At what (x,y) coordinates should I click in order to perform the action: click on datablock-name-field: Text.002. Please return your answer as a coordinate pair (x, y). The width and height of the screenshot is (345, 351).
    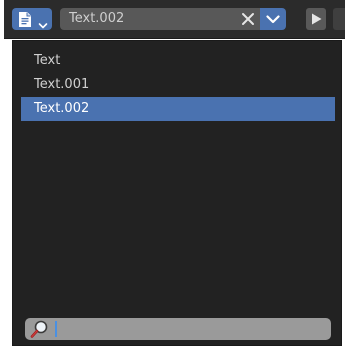
    Looking at the image, I should click on (160, 19).